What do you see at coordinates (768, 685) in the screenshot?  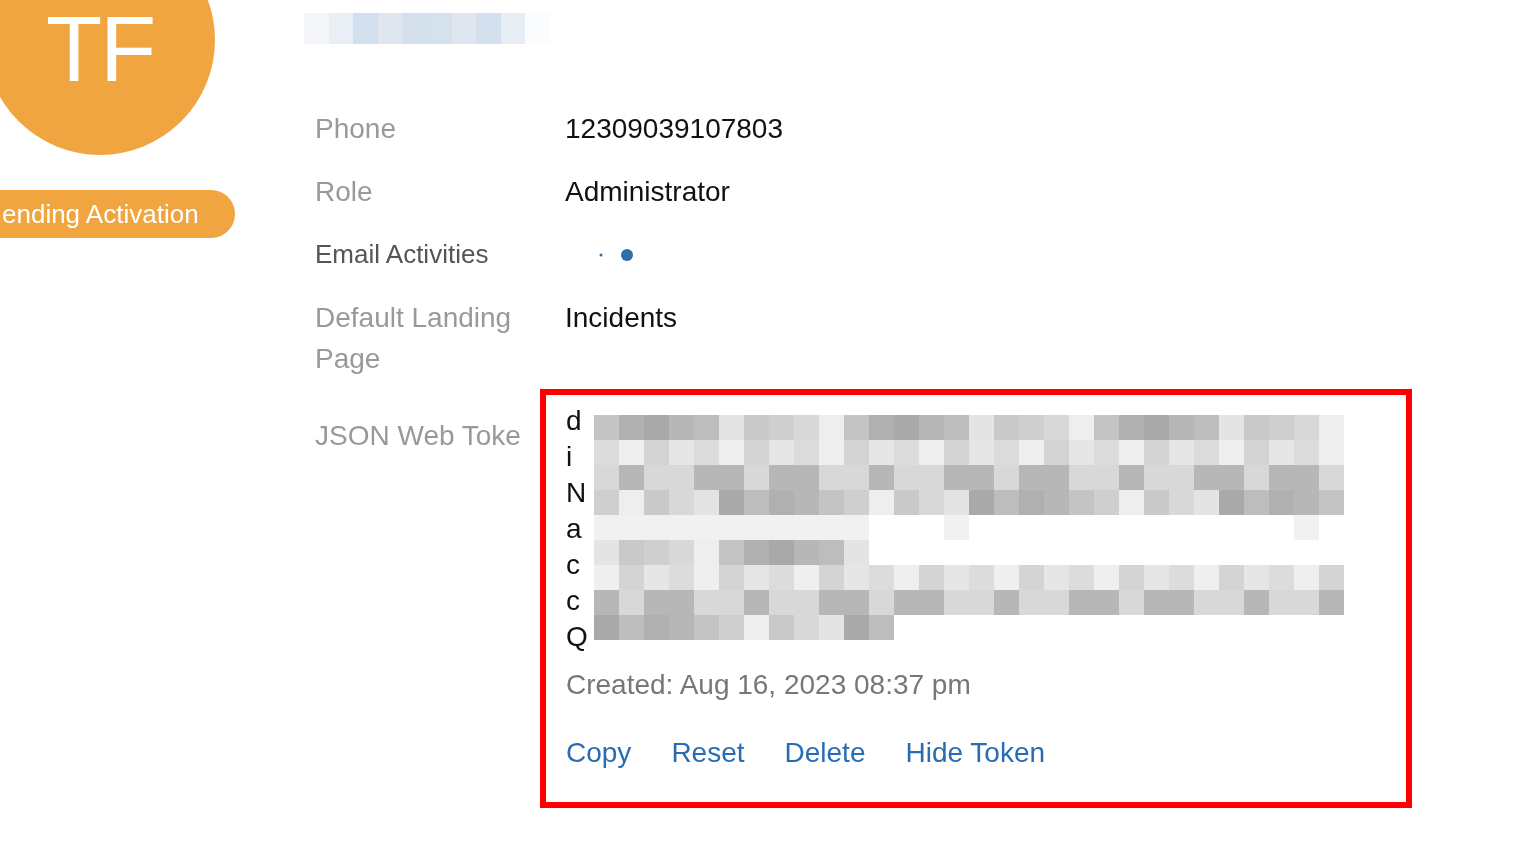 I see `created-date: Created: Aug 16, 2023 08:37 pm` at bounding box center [768, 685].